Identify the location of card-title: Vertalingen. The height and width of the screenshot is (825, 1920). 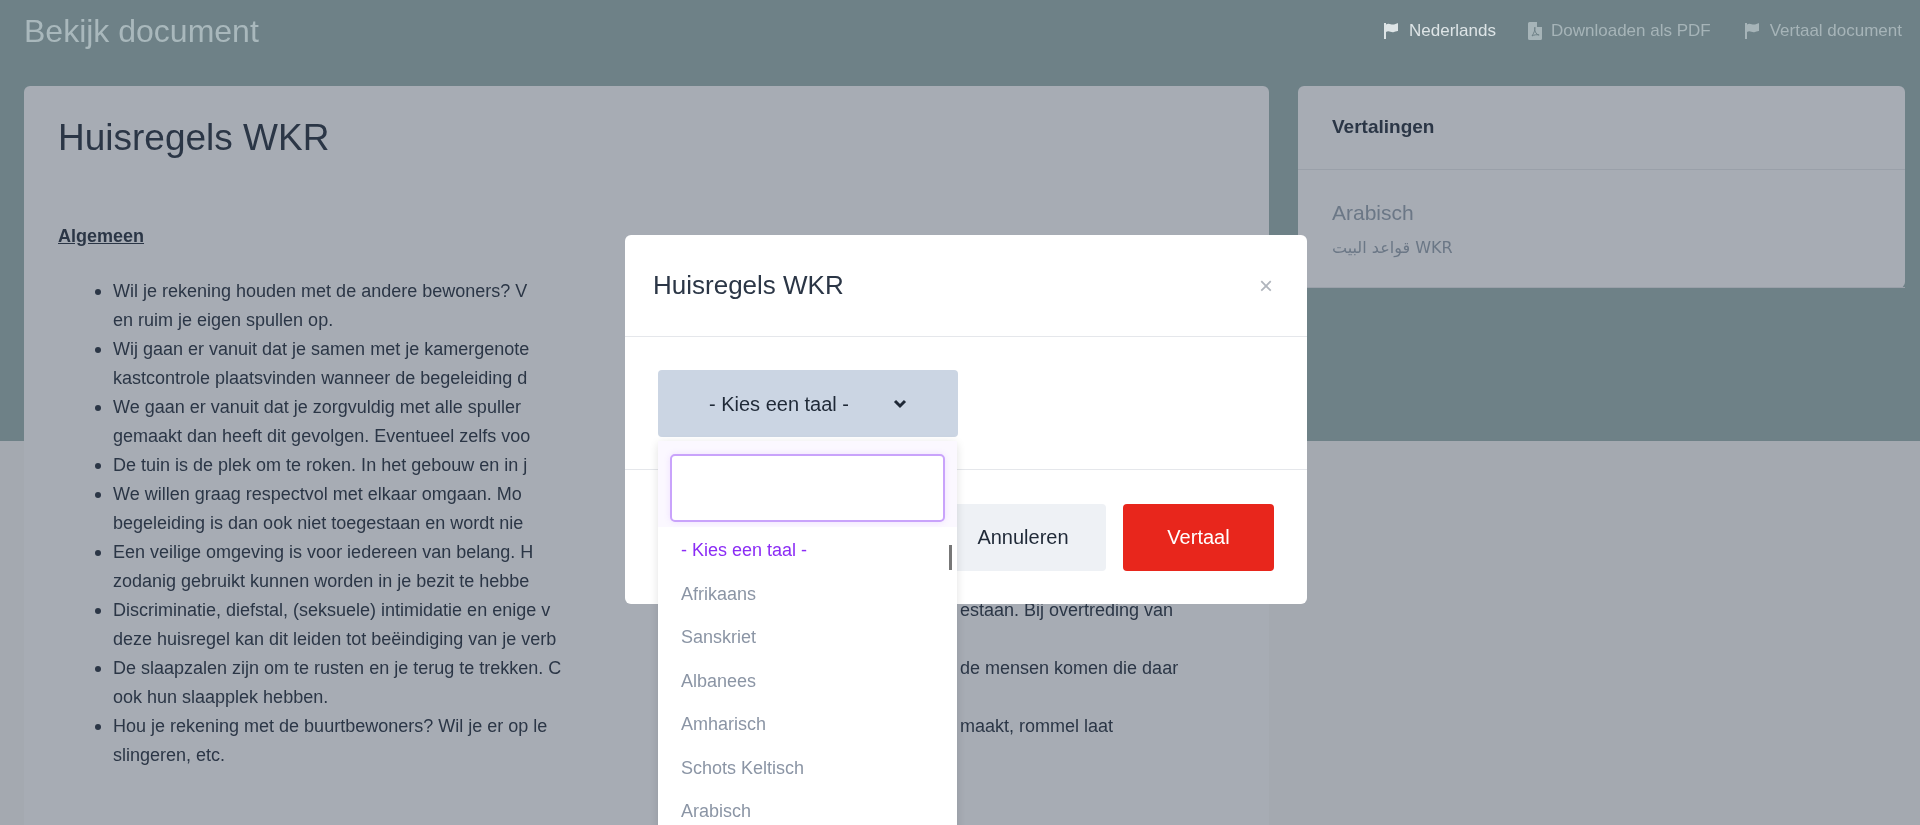
(1383, 127).